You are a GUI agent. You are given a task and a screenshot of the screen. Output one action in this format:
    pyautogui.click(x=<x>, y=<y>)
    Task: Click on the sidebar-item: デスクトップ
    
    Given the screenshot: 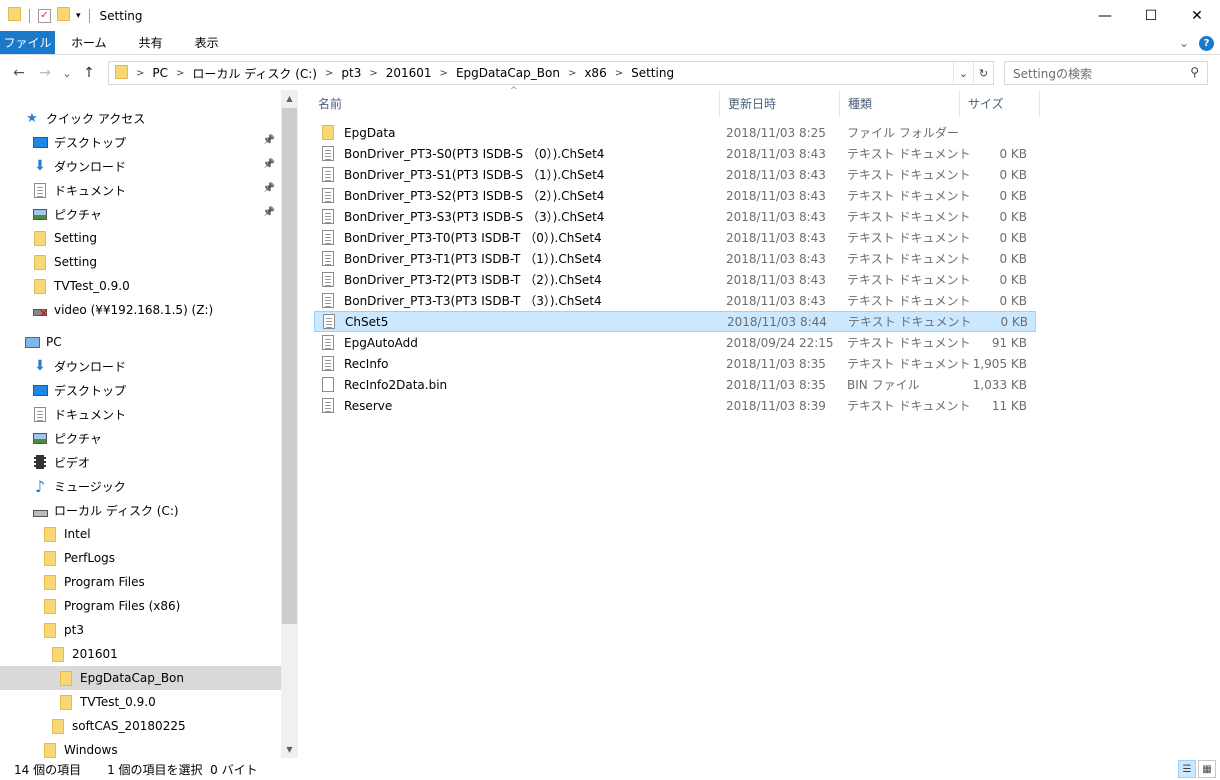 What is the action you would take?
    pyautogui.click(x=140, y=390)
    